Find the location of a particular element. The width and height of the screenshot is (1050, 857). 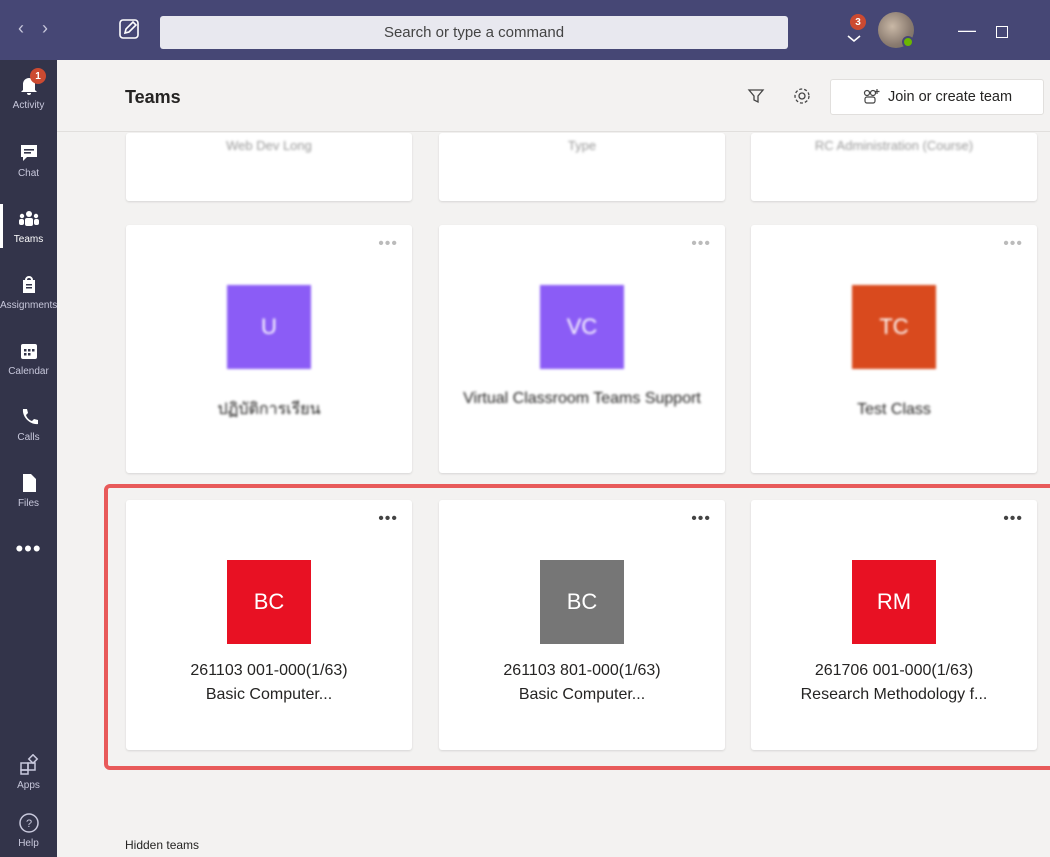

team-code: 261103 801-000(1/63) is located at coordinates (582, 670).